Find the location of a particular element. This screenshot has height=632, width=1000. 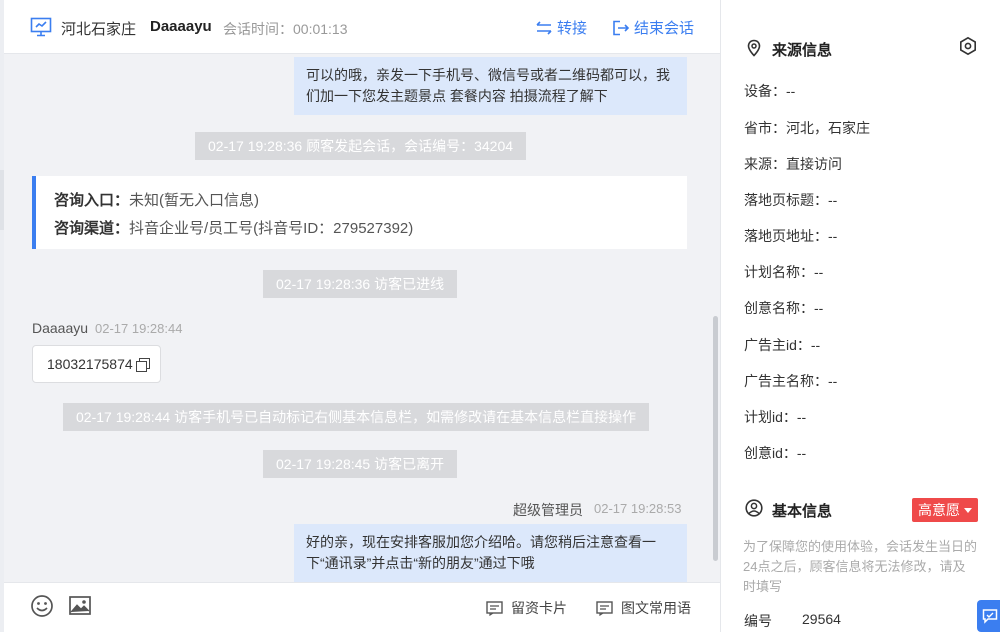

consult-channel-value: 抖音企业号/员工号(抖音号ID：279527392) is located at coordinates (271, 228).